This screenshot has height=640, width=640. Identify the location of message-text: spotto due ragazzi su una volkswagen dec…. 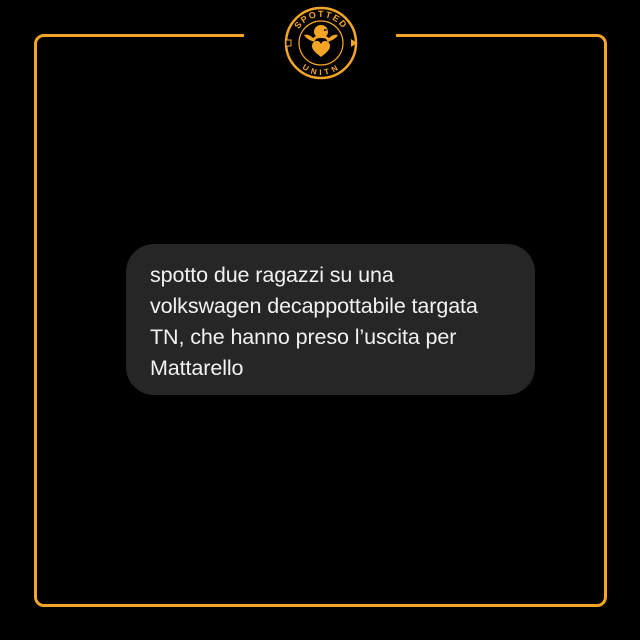
(332, 322).